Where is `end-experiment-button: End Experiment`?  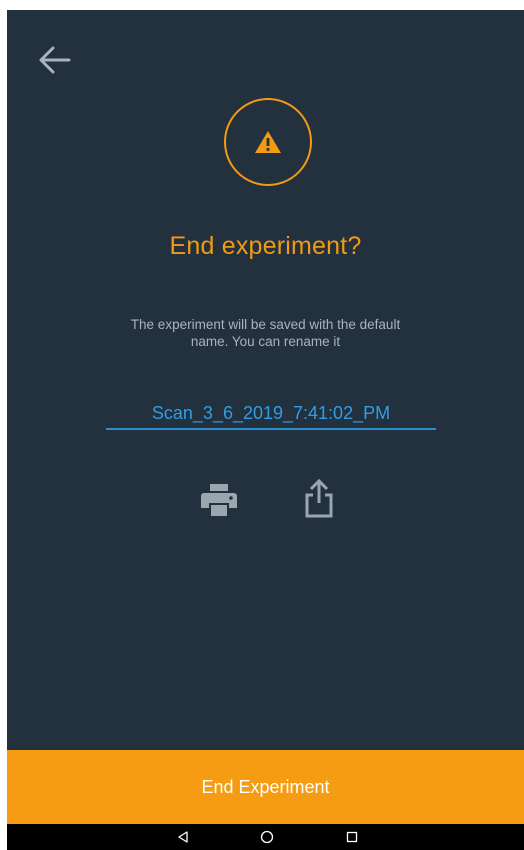
end-experiment-button: End Experiment is located at coordinates (265, 787).